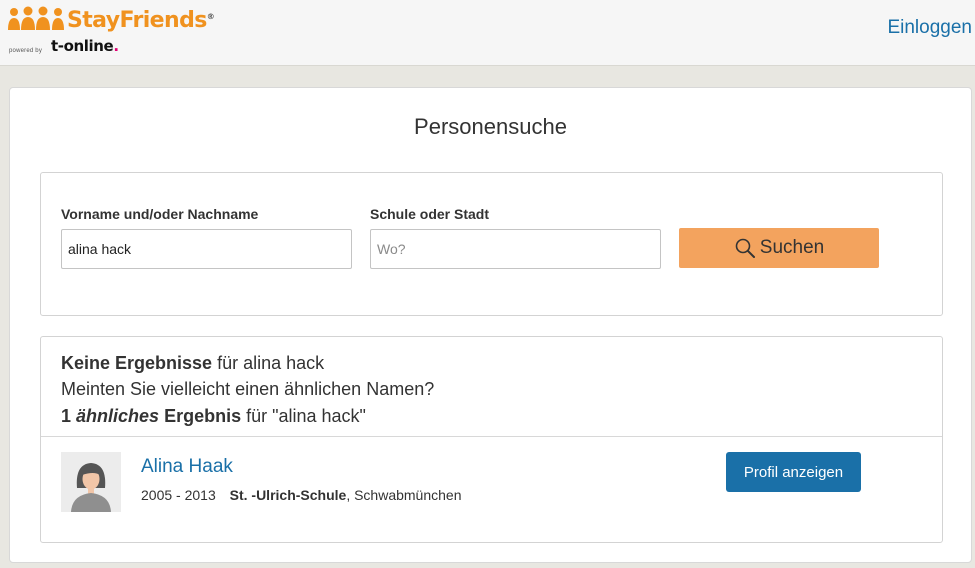  Describe the element at coordinates (141, 20) in the screenshot. I see `brand-name: StayFriends®` at that location.